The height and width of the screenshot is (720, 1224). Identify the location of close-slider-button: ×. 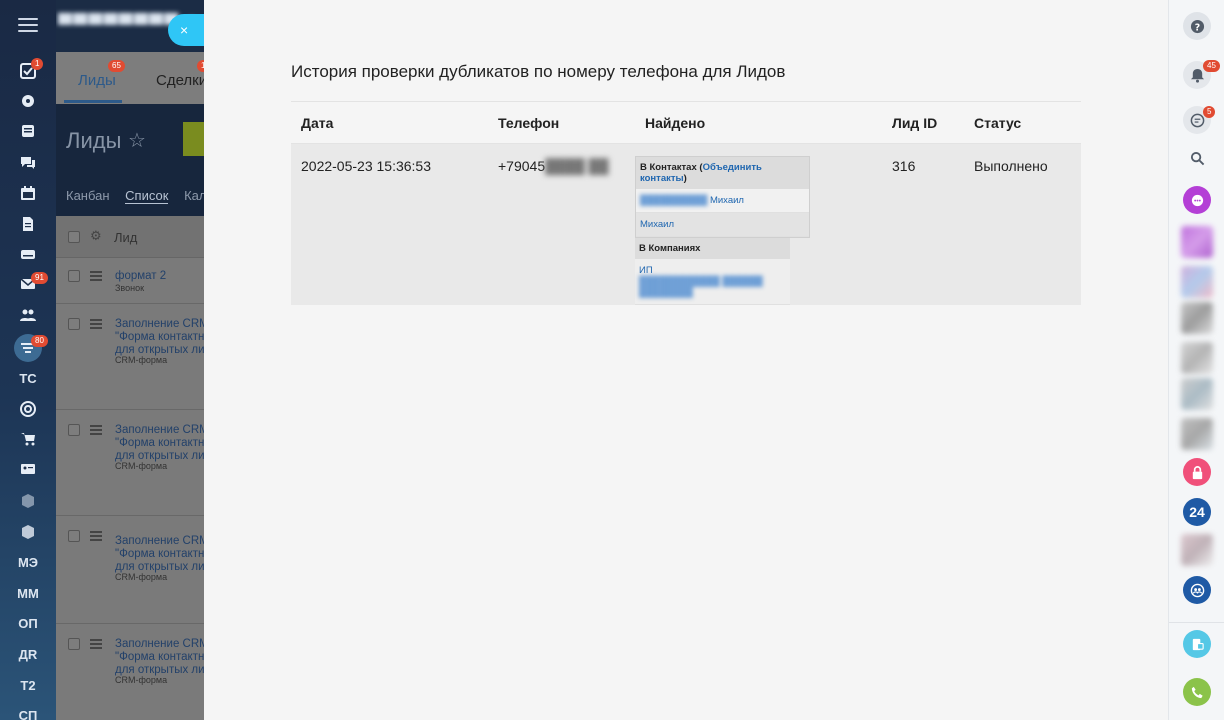
(187, 30).